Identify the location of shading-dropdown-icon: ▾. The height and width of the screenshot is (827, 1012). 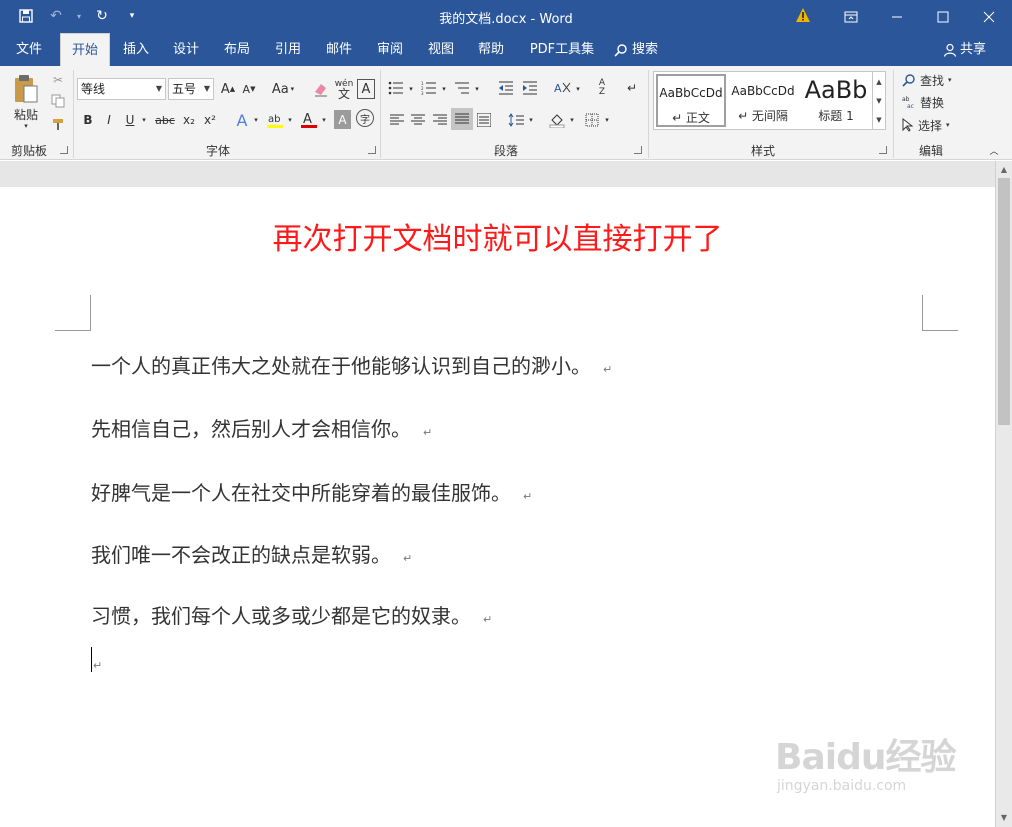
(572, 120).